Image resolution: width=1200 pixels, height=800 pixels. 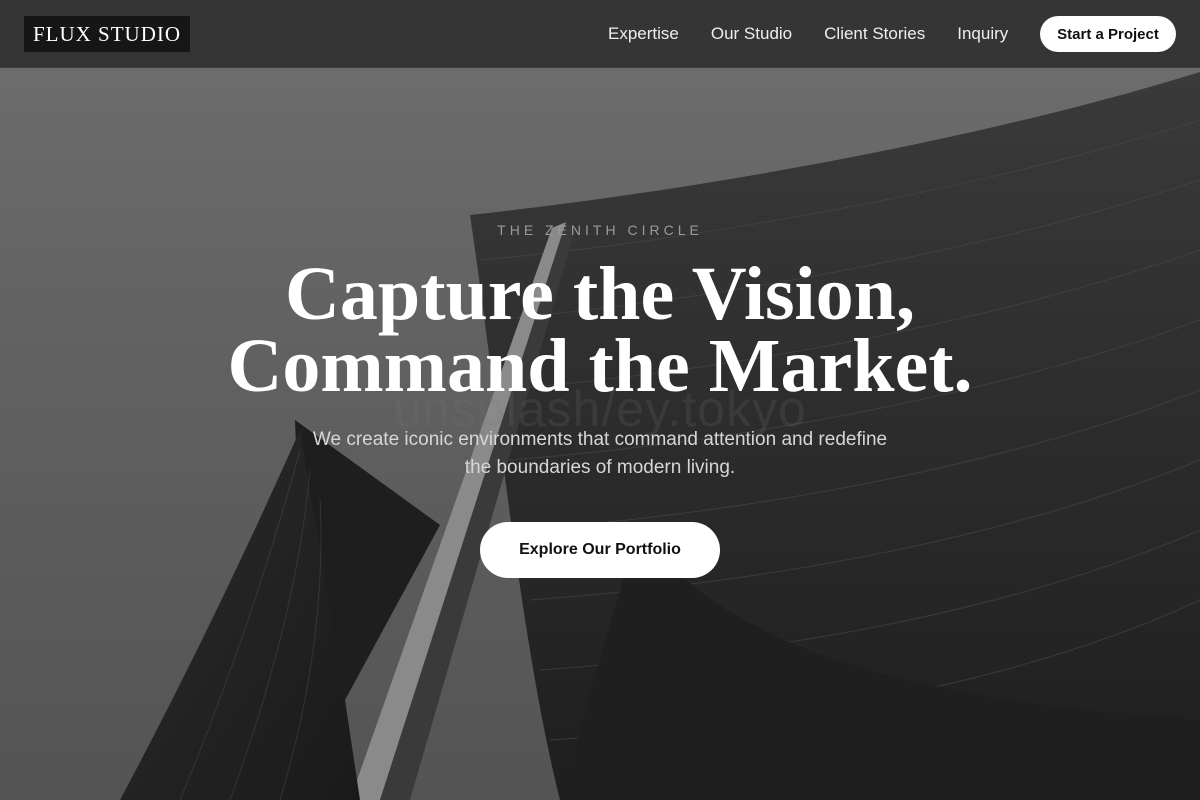 I want to click on nav-link-inquiry: Inquiry, so click(x=982, y=34).